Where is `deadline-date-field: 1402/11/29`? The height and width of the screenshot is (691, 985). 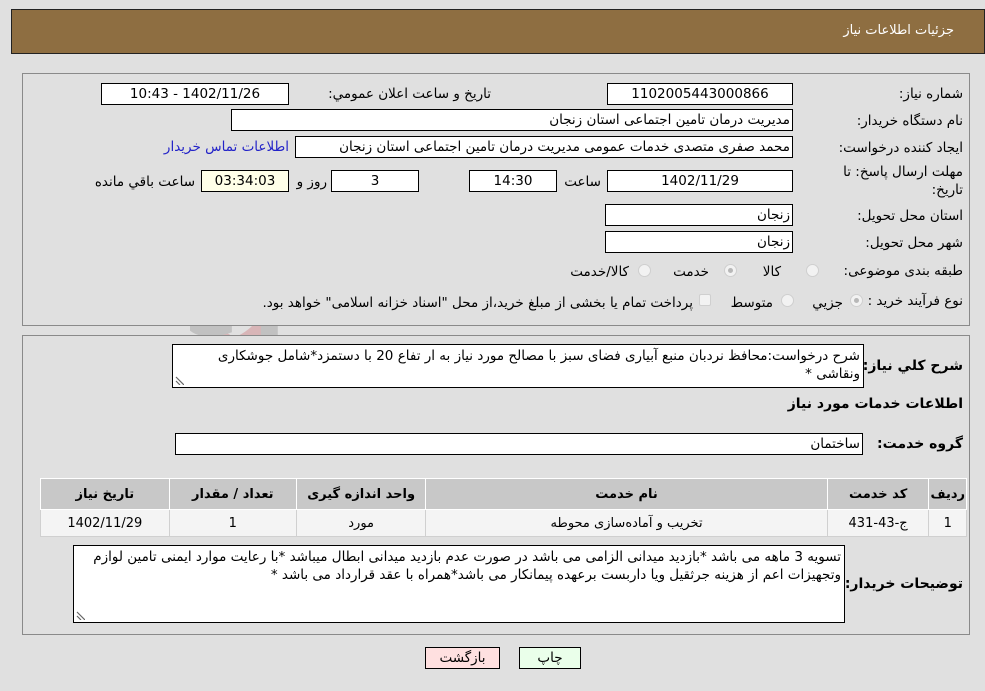 deadline-date-field: 1402/11/29 is located at coordinates (700, 181).